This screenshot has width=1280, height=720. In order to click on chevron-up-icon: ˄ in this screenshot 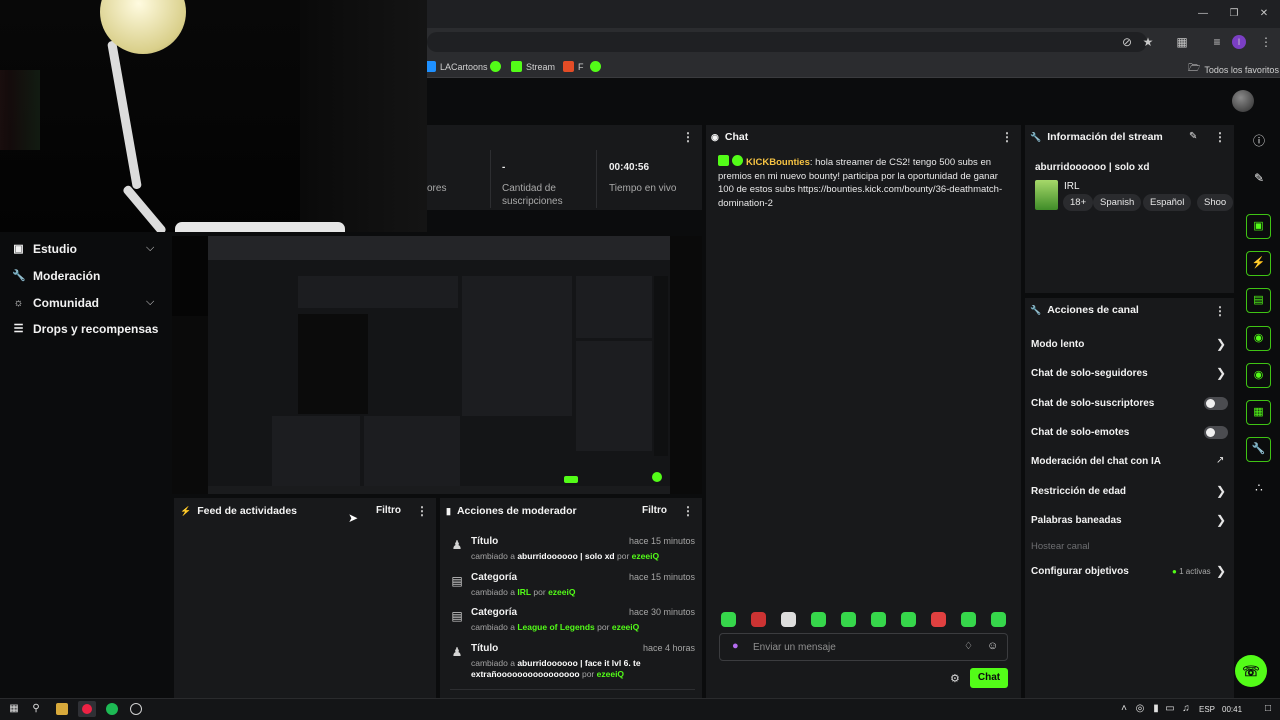, I will do `click(1124, 709)`.